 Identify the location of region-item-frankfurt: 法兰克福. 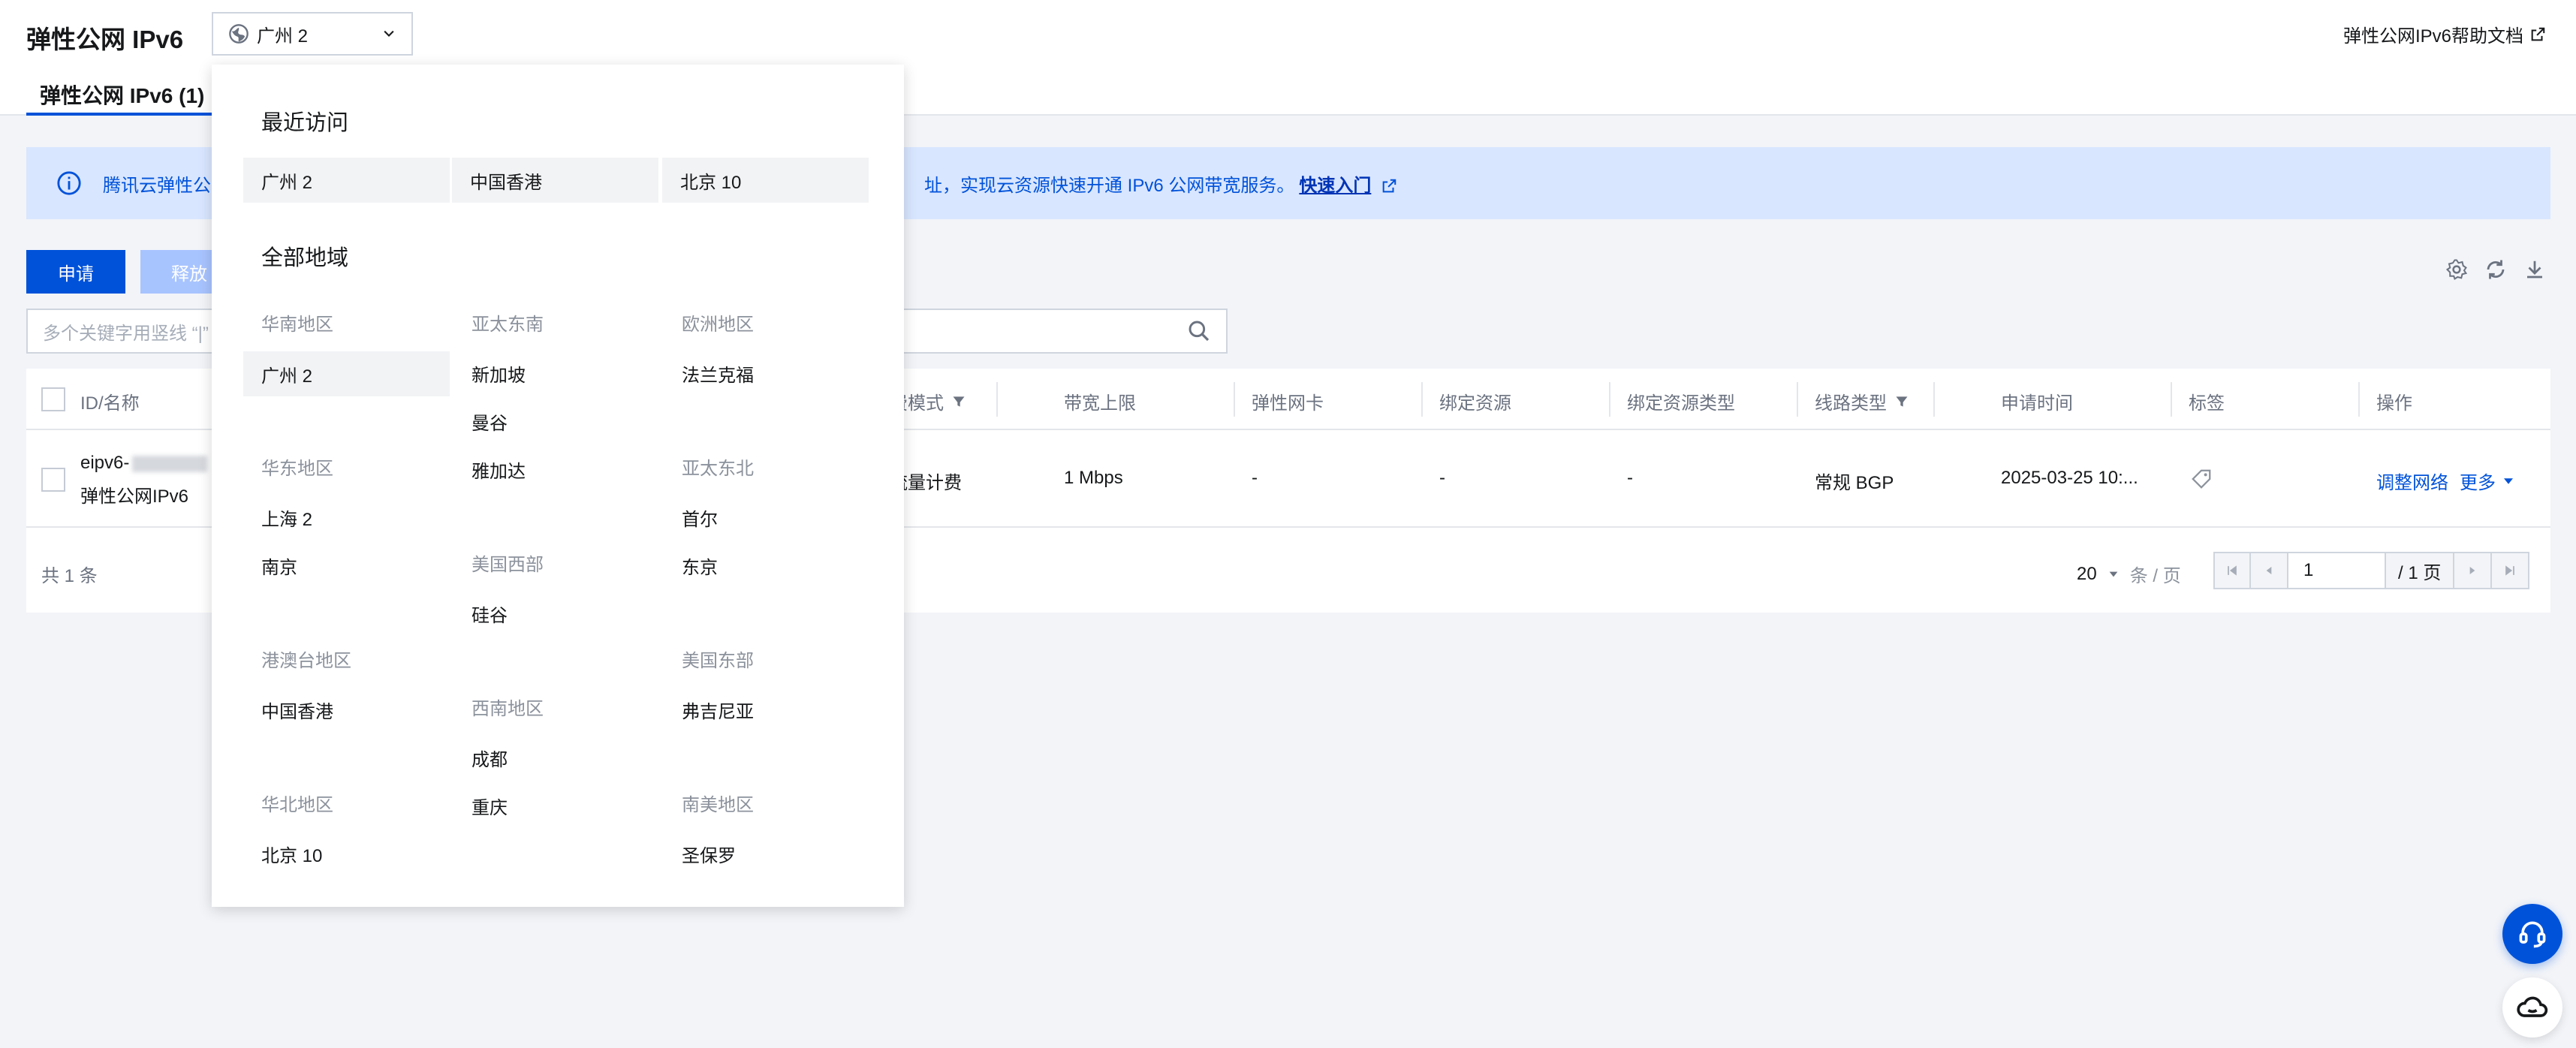
(718, 373).